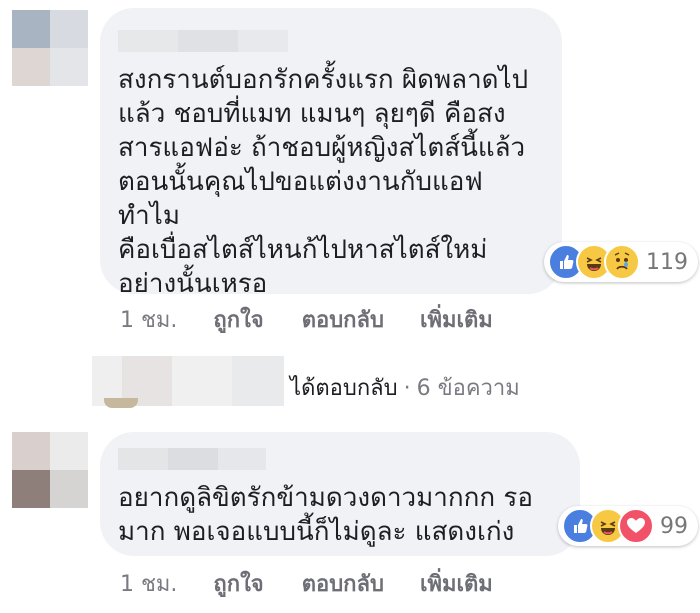 Image resolution: width=700 pixels, height=613 pixels. What do you see at coordinates (344, 388) in the screenshot?
I see `replies-label: ได้ตอบกลับ` at bounding box center [344, 388].